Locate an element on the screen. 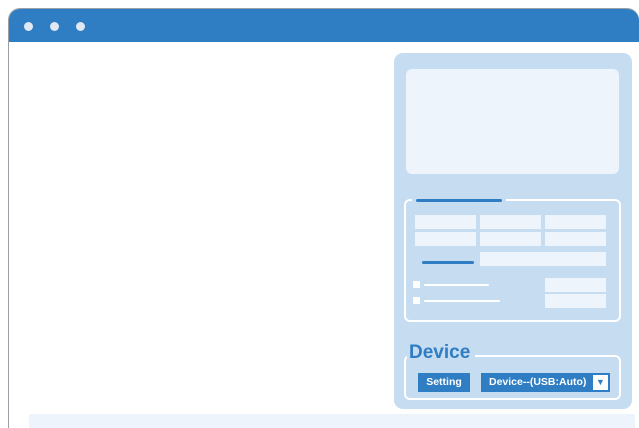 This screenshot has width=639, height=428. status-bar is located at coordinates (332, 421).